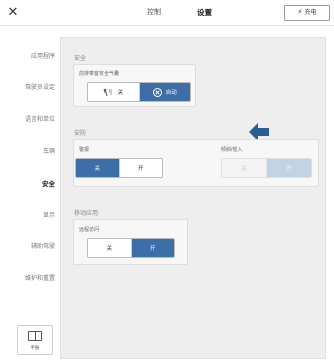 The width and height of the screenshot is (334, 363). I want to click on airbag-option-off-label: 关, so click(120, 93).